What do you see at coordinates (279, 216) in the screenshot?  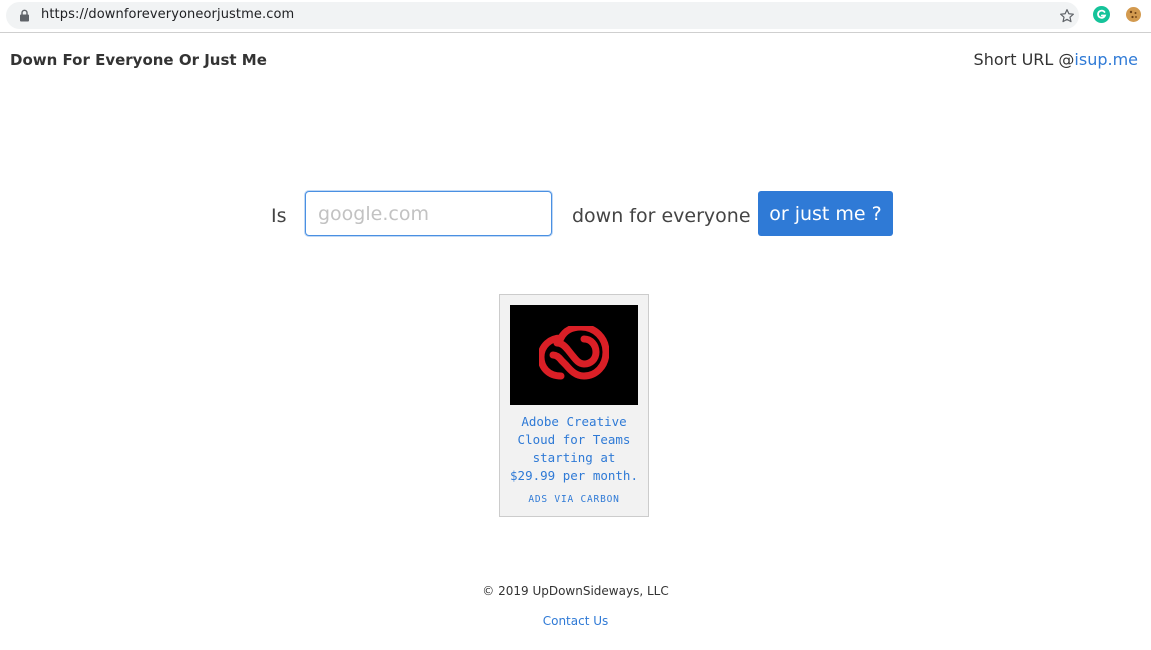 I see `is-label: Is` at bounding box center [279, 216].